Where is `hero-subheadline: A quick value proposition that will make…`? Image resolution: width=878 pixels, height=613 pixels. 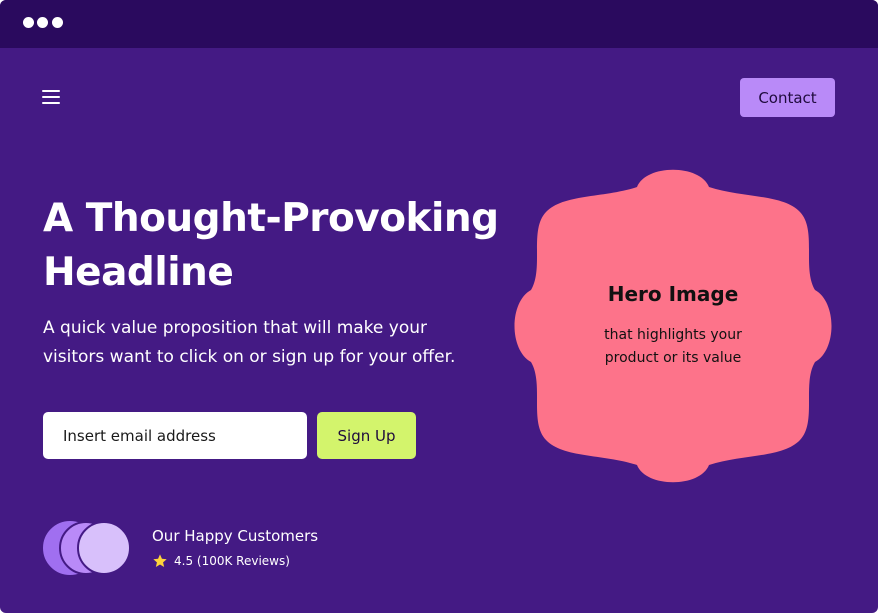 hero-subheadline: A quick value proposition that will make… is located at coordinates (249, 342).